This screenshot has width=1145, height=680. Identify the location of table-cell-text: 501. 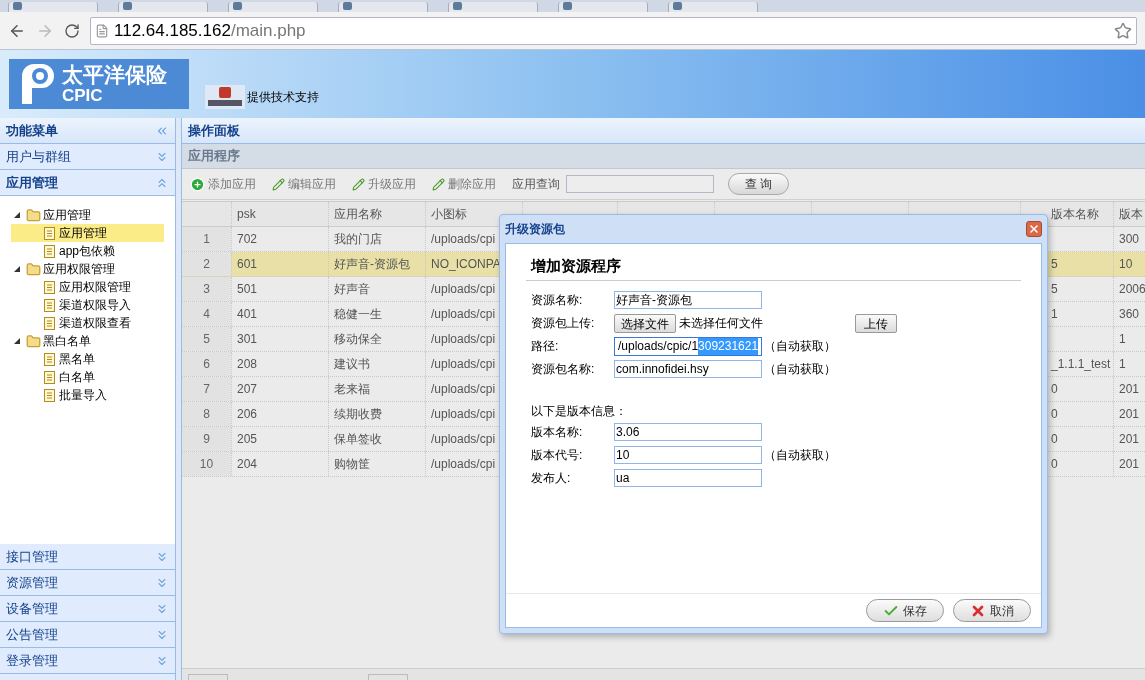
(247, 289).